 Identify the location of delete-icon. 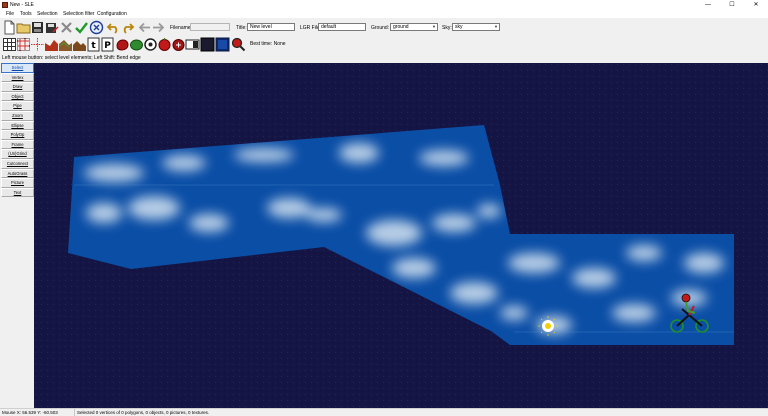
(66, 27).